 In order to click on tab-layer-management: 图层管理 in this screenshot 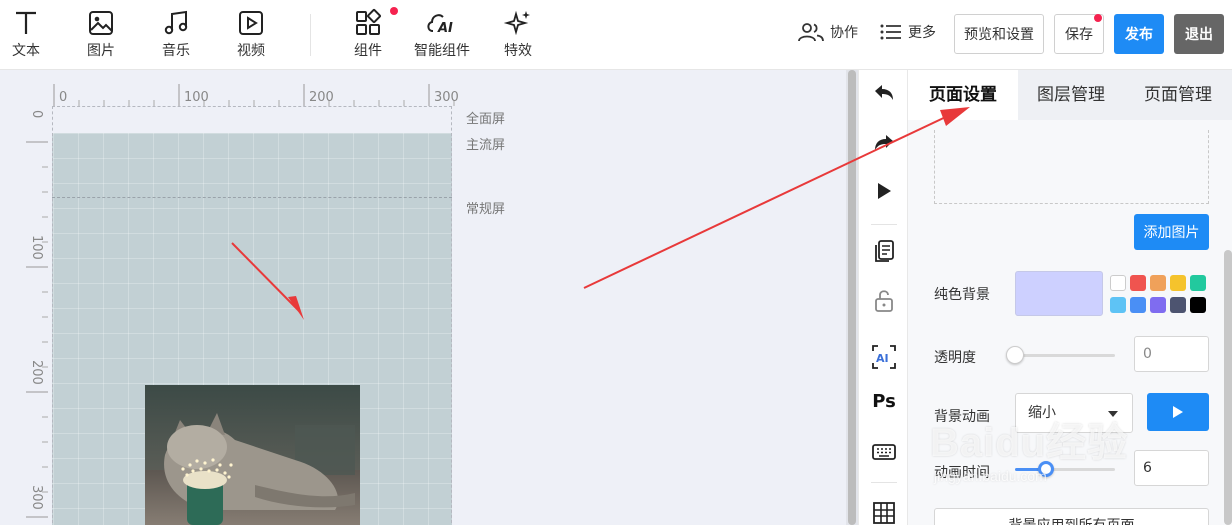, I will do `click(1071, 95)`.